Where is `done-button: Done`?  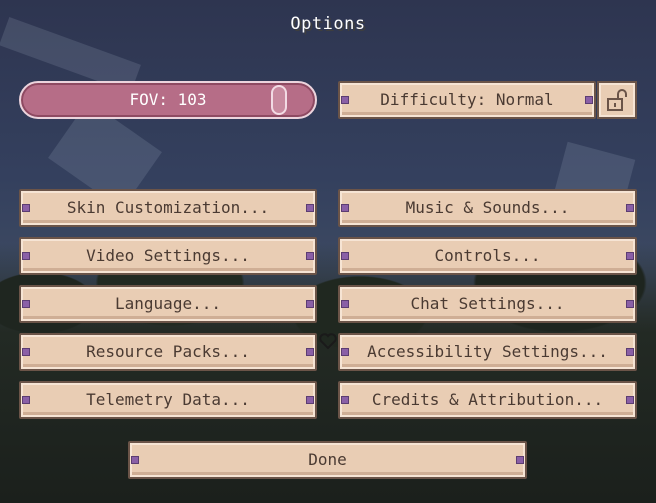
done-button: Done is located at coordinates (327, 460).